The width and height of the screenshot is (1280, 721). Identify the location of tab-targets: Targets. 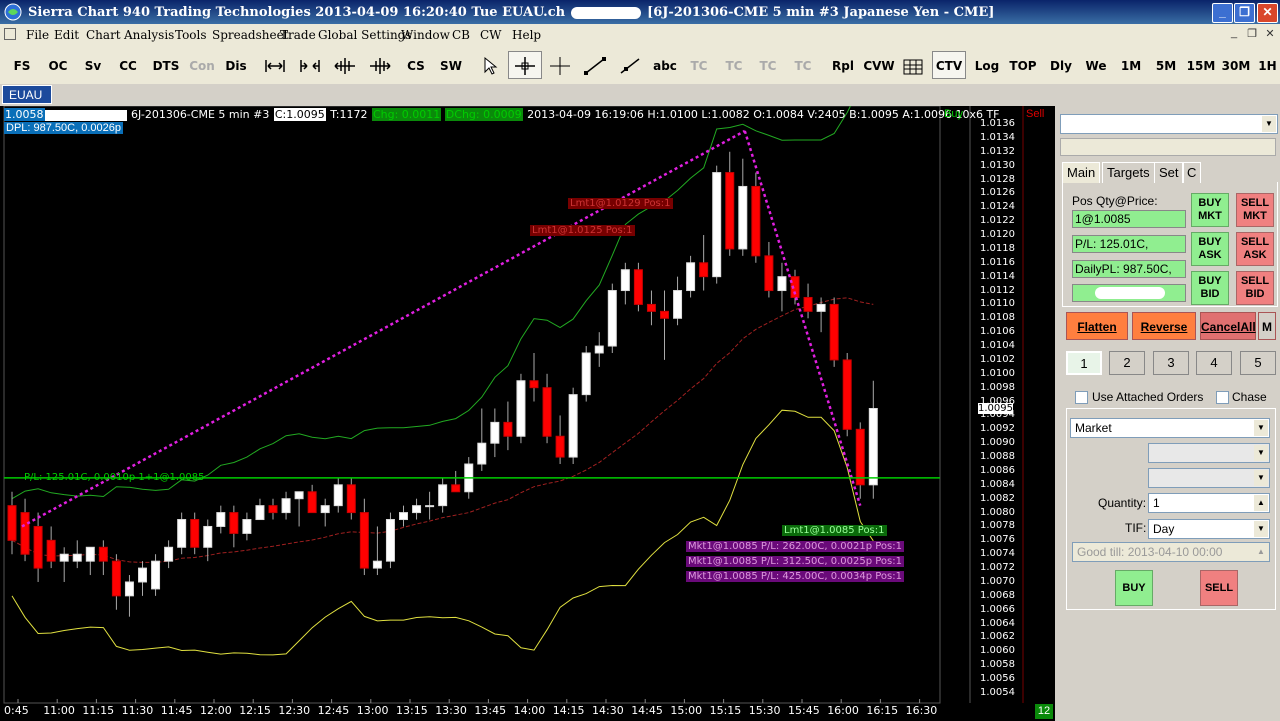
(1128, 172).